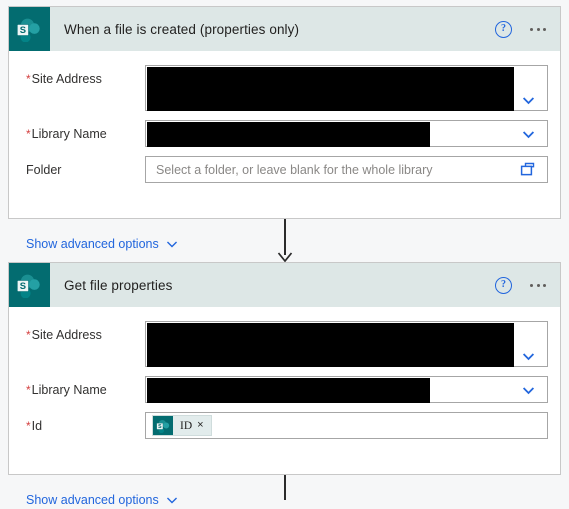 This screenshot has height=509, width=569. I want to click on id-token-input: S ID ×, so click(346, 425).